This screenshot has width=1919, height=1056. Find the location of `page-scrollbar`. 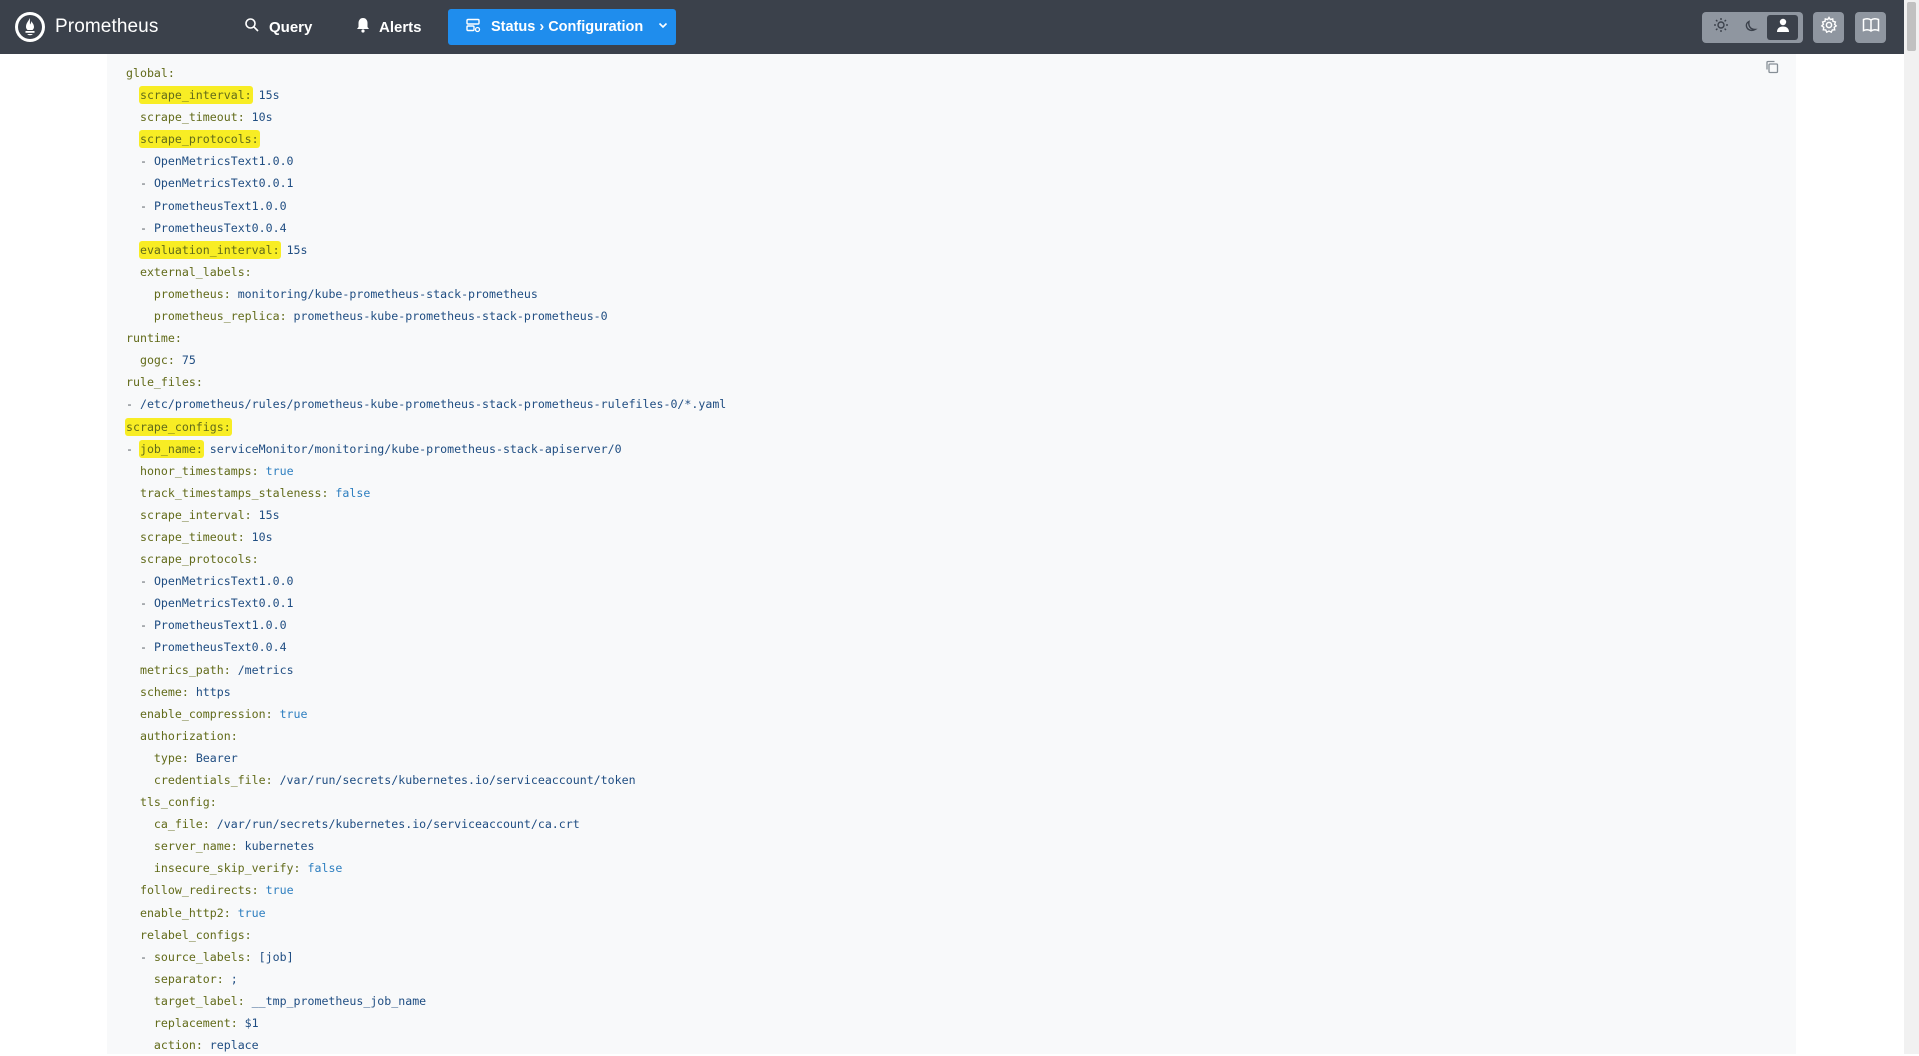

page-scrollbar is located at coordinates (1911, 527).